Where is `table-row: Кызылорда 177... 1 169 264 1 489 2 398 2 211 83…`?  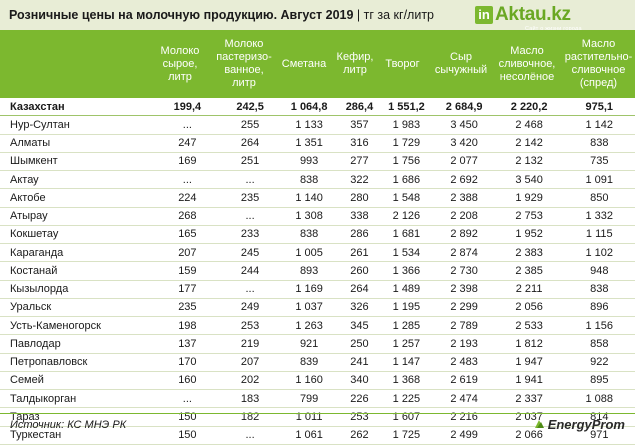
table-row: Кызылорда 177... 1 169 264 1 489 2 398 2 211 83… is located at coordinates (317, 289).